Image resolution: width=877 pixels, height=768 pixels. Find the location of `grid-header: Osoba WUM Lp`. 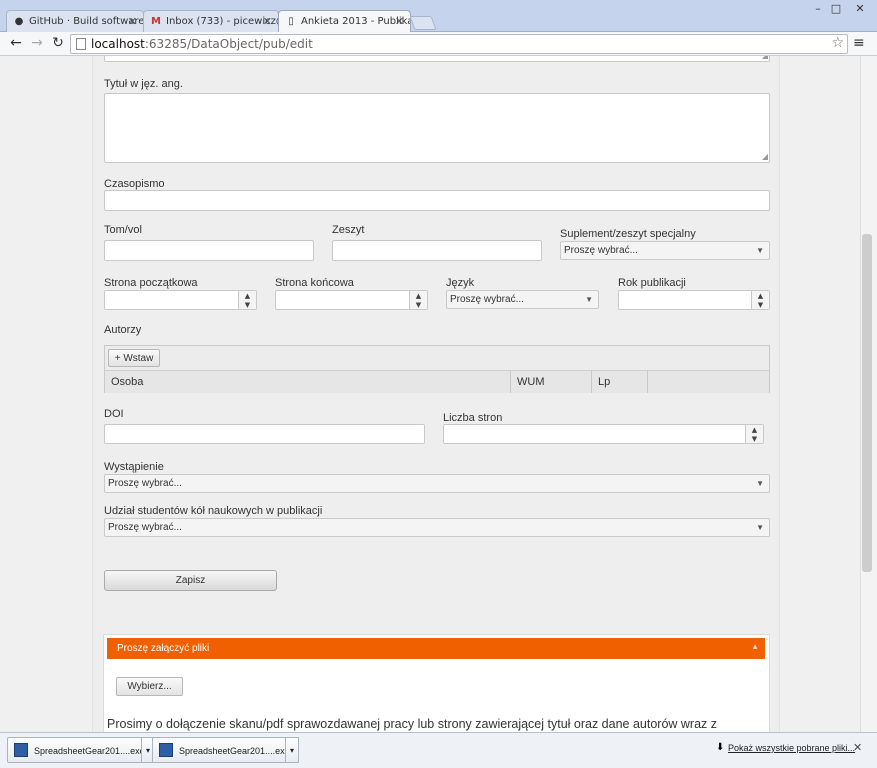

grid-header: Osoba WUM Lp is located at coordinates (437, 382).